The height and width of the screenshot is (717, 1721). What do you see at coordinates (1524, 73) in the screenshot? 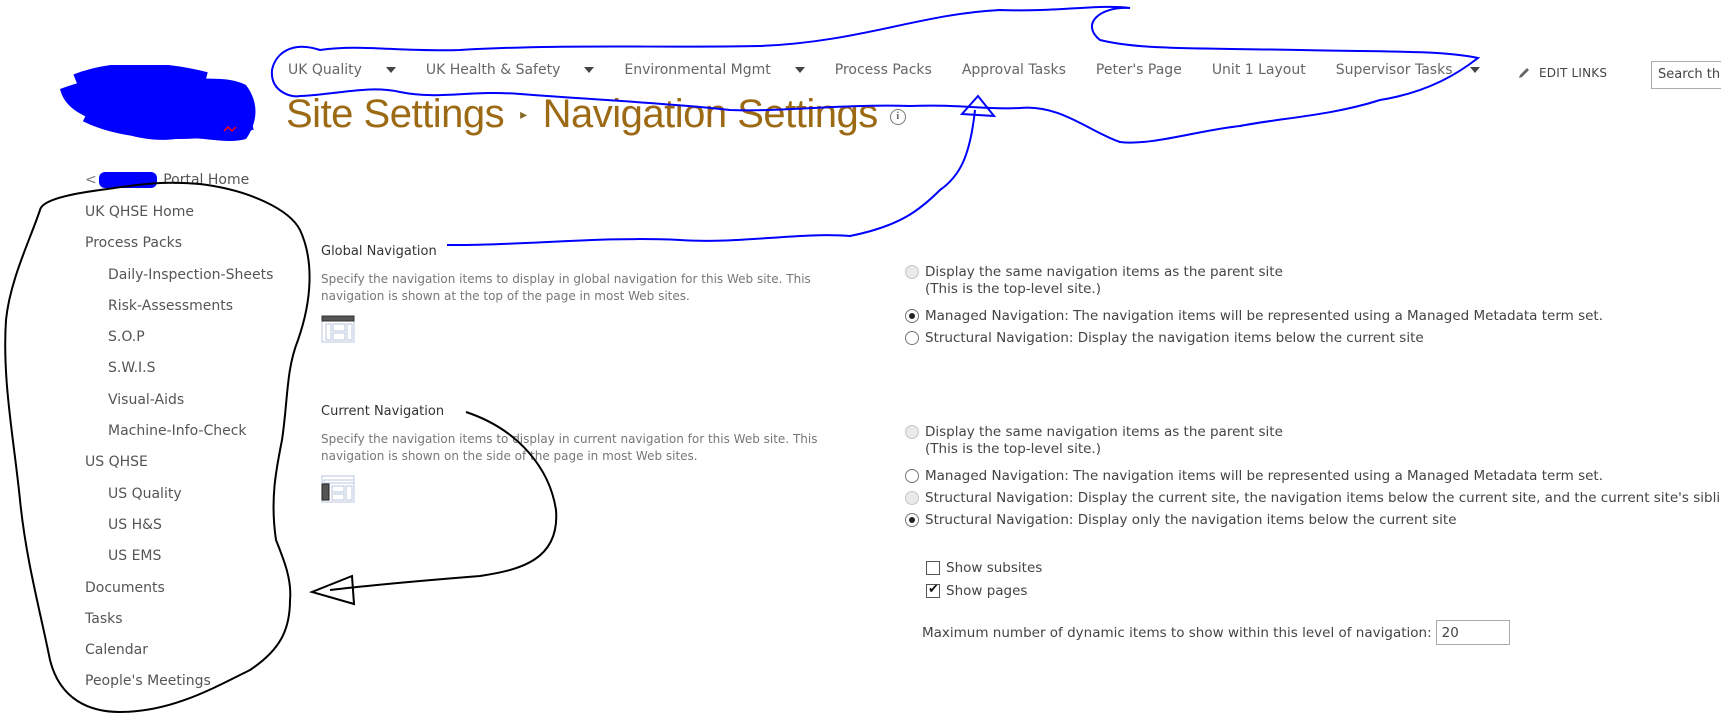
I see `pencil-icon` at bounding box center [1524, 73].